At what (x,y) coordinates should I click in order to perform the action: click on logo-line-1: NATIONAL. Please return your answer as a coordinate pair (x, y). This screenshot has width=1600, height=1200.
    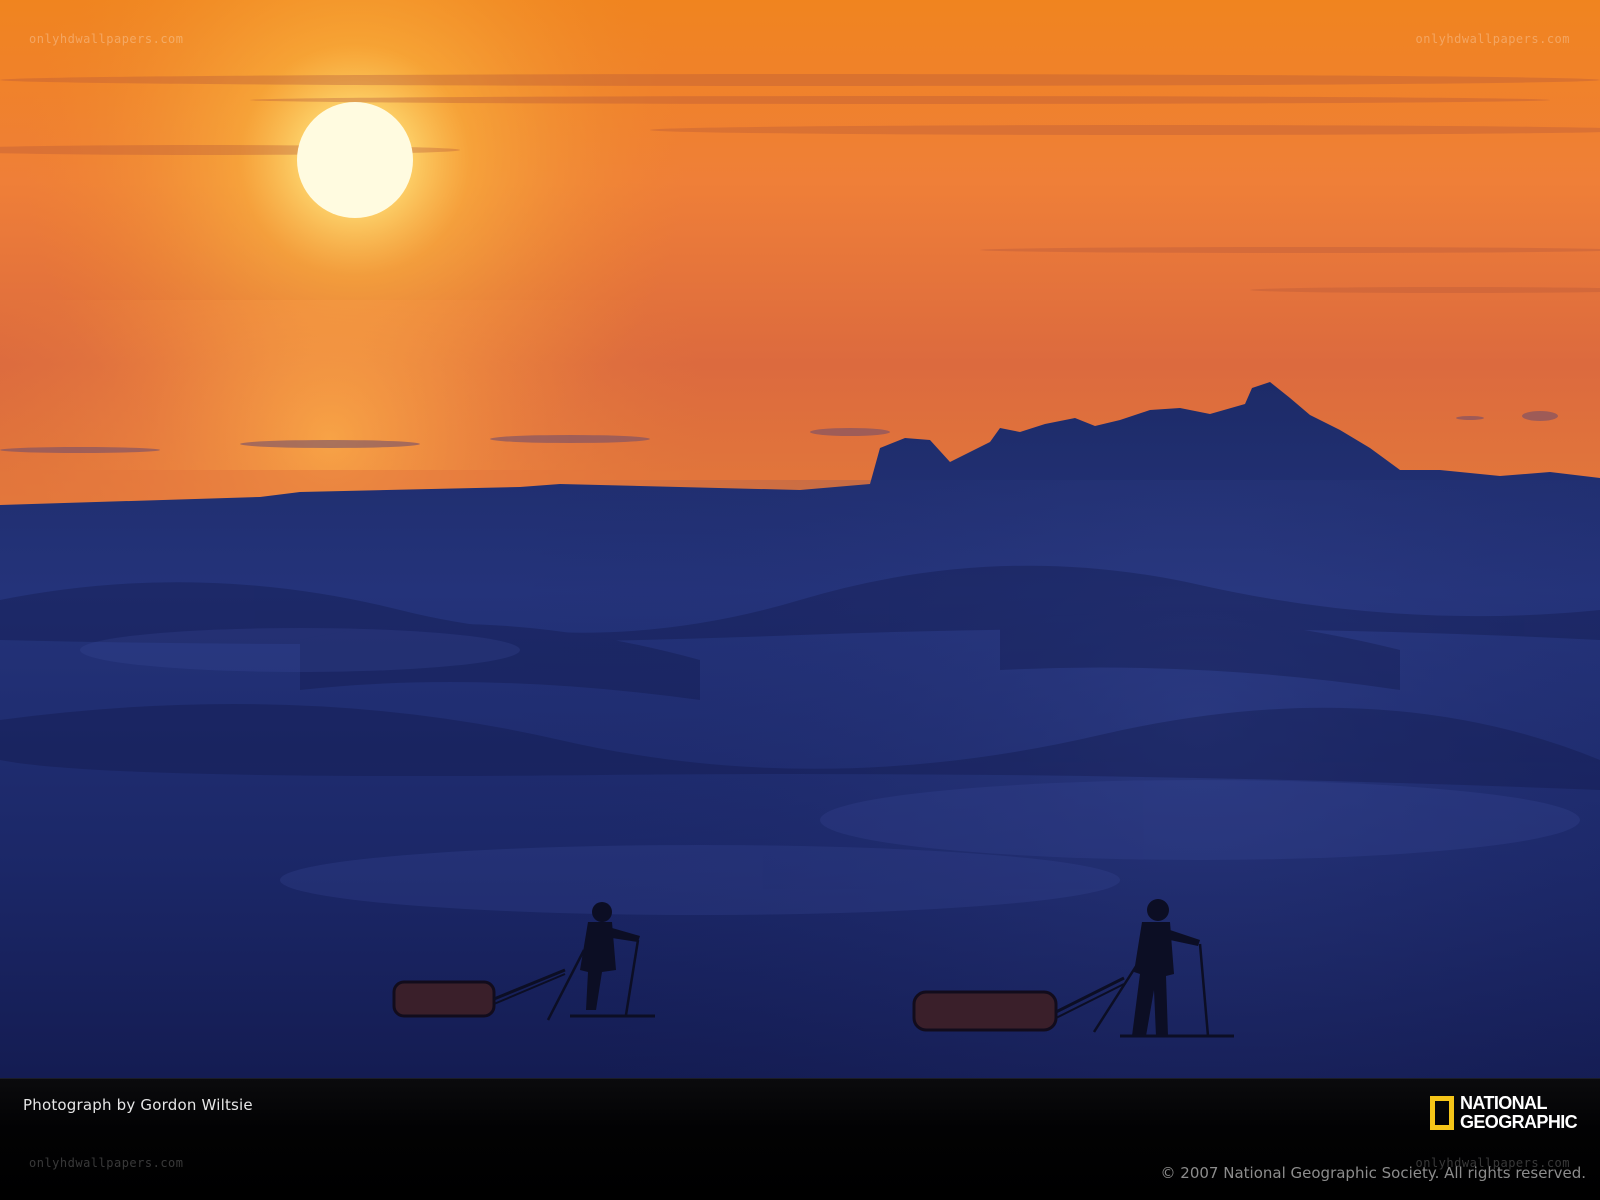
    Looking at the image, I should click on (1503, 1103).